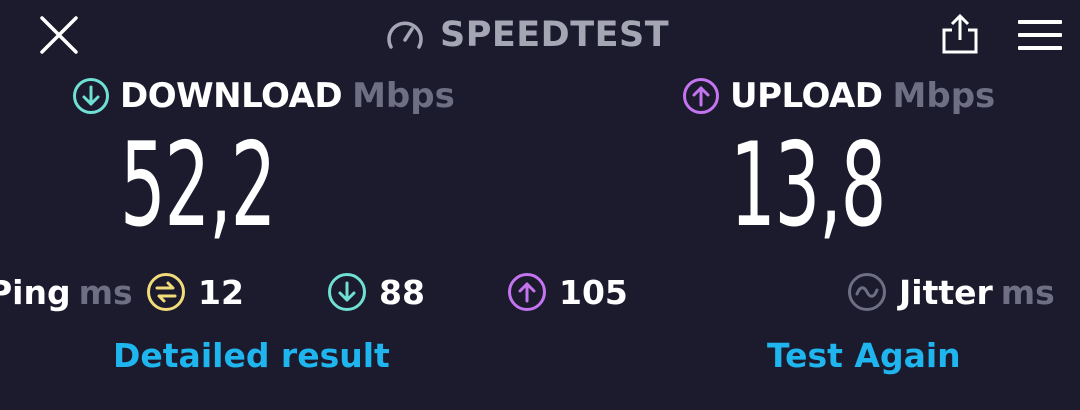 This screenshot has height=410, width=1080. I want to click on brand-name: SPEEDTEST, so click(555, 35).